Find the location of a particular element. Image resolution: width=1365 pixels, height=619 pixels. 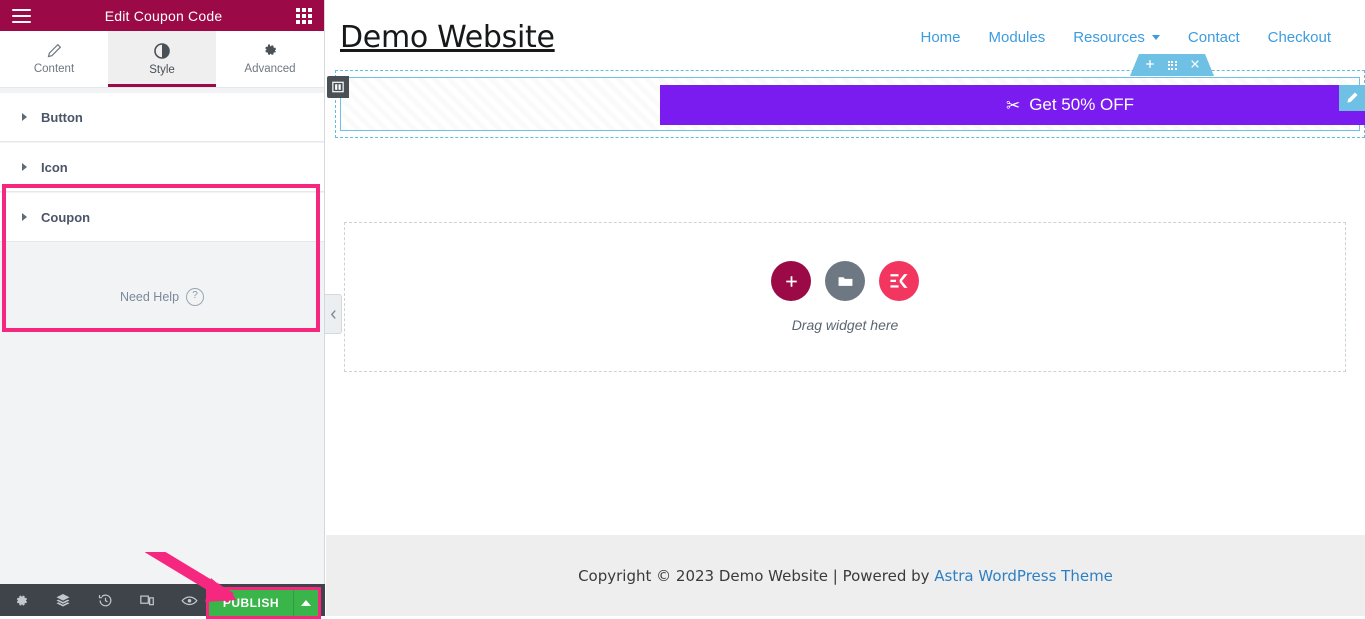

chevron-down-icon is located at coordinates (1155, 37).